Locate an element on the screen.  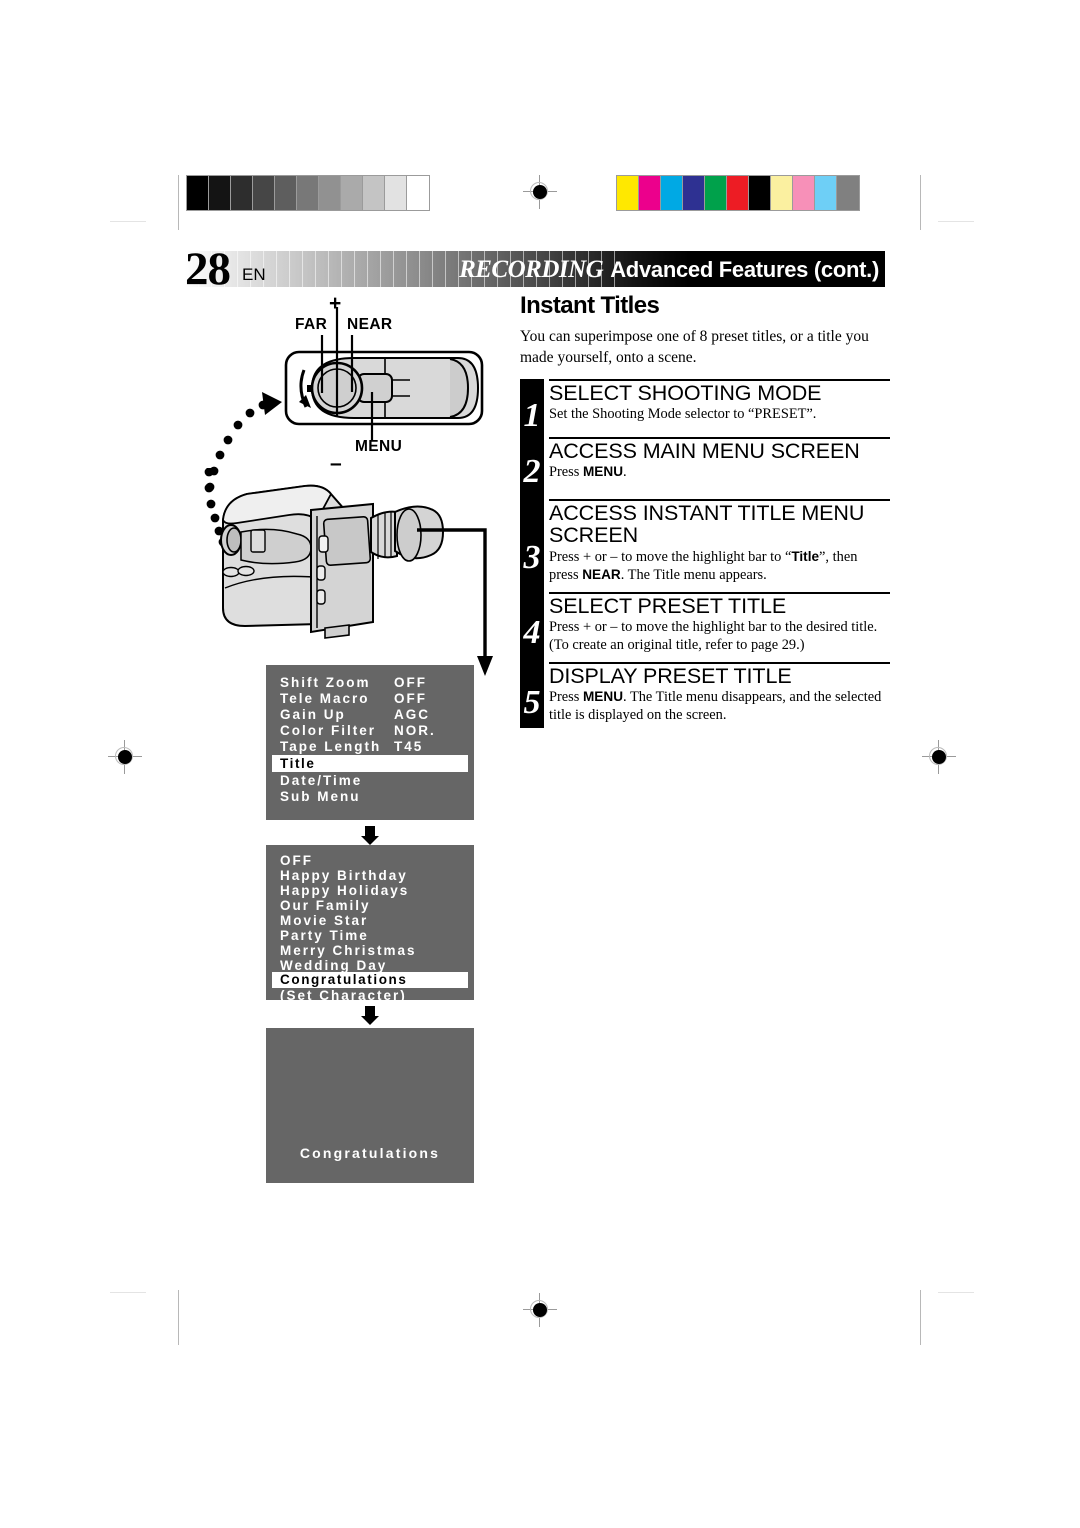
crop-mark-top-right-horizontal is located at coordinates (956, 221).